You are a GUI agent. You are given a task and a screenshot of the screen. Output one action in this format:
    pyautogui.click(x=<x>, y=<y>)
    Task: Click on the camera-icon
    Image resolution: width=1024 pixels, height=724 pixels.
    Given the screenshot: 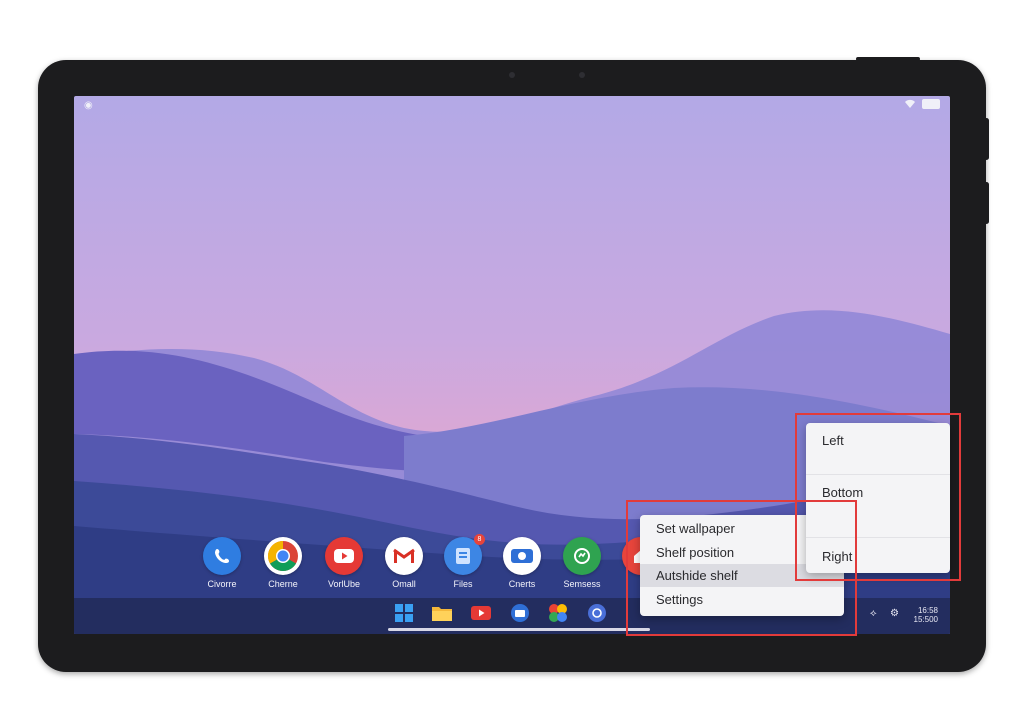 What is the action you would take?
    pyautogui.click(x=522, y=556)
    